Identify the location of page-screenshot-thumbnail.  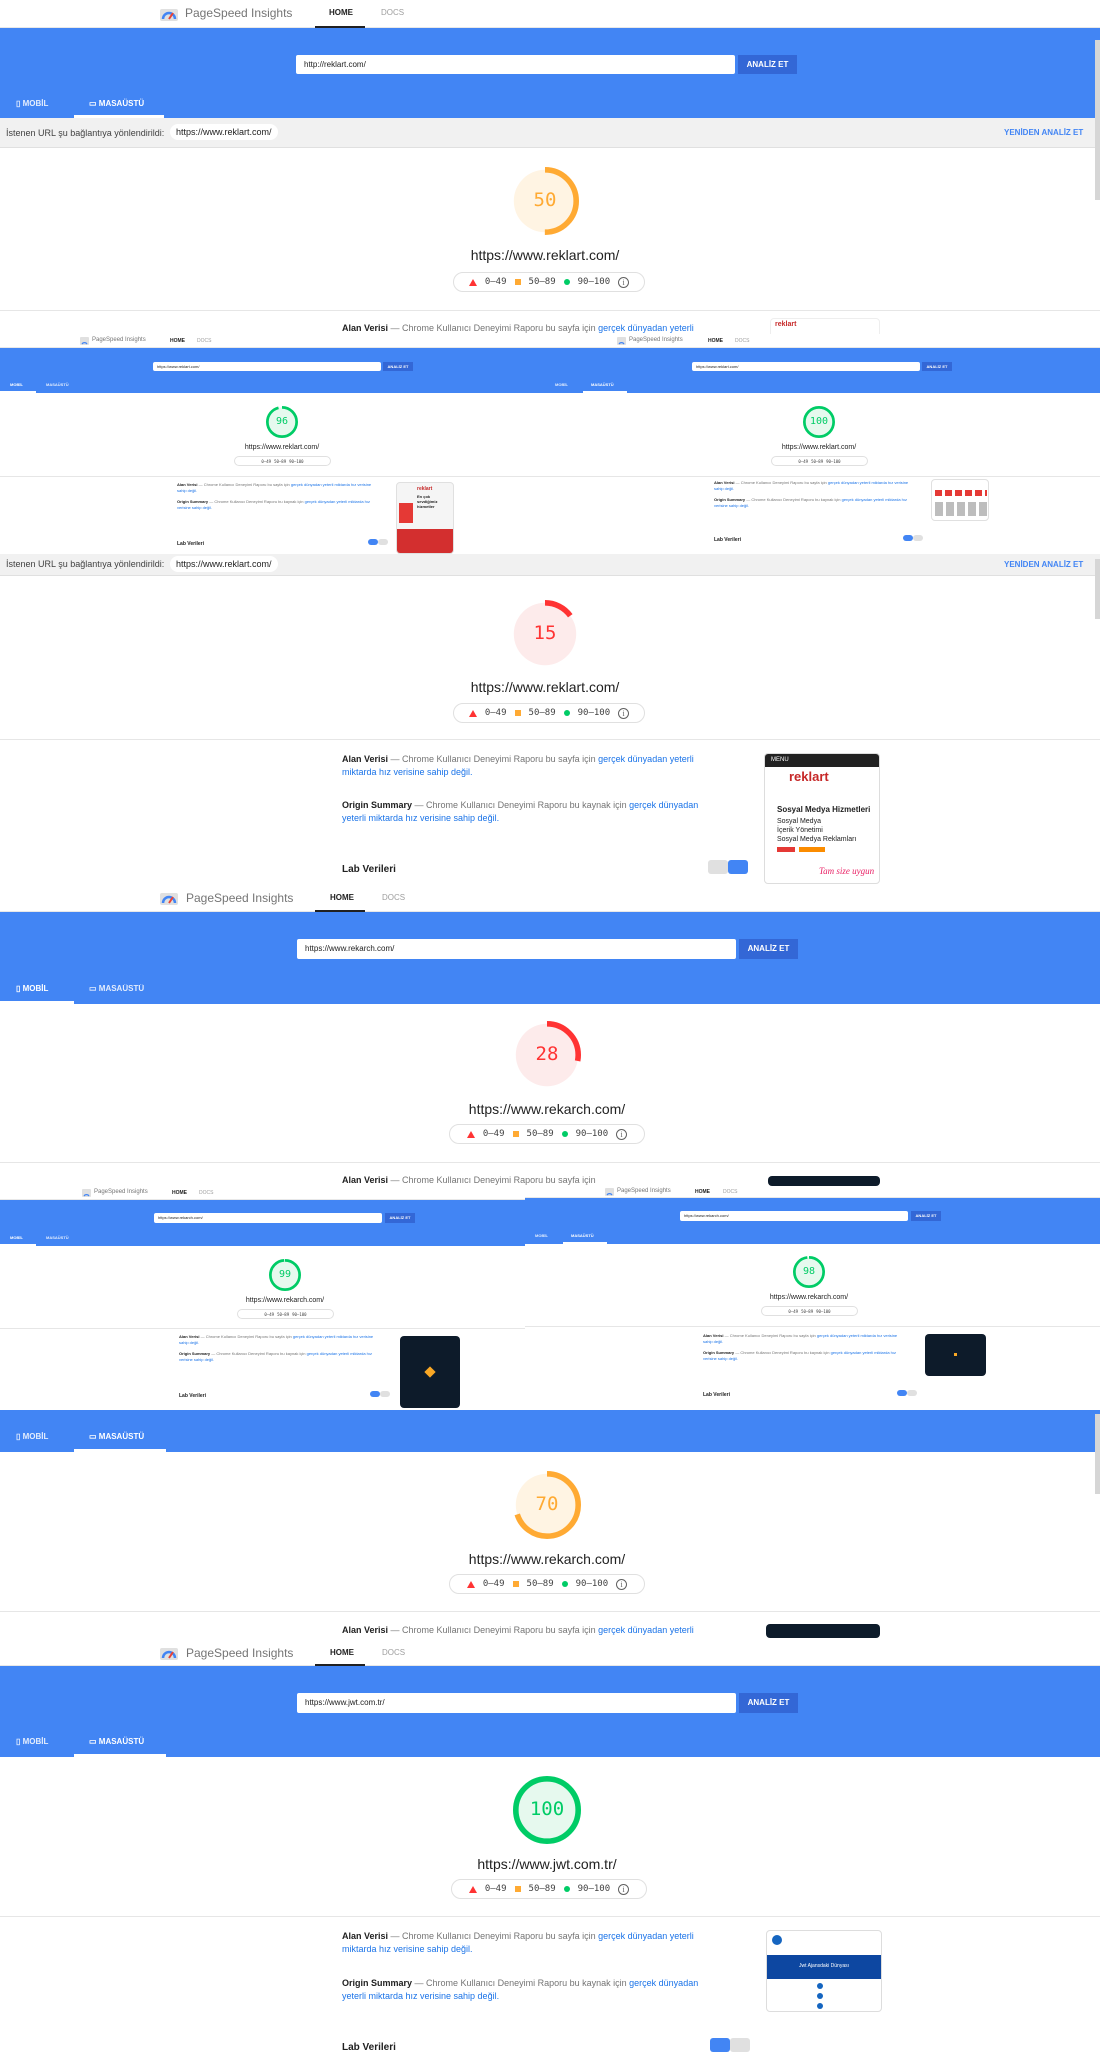
(960, 500).